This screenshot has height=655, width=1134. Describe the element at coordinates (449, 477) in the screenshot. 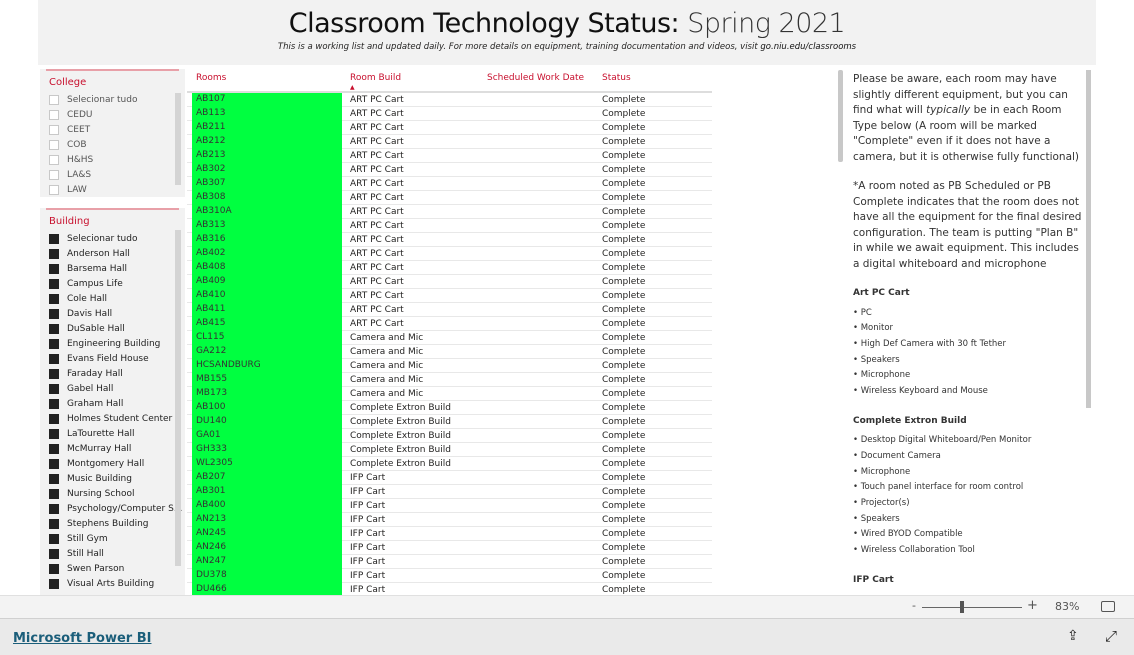

I see `table-row: AB207 IFP Cart Complete` at that location.